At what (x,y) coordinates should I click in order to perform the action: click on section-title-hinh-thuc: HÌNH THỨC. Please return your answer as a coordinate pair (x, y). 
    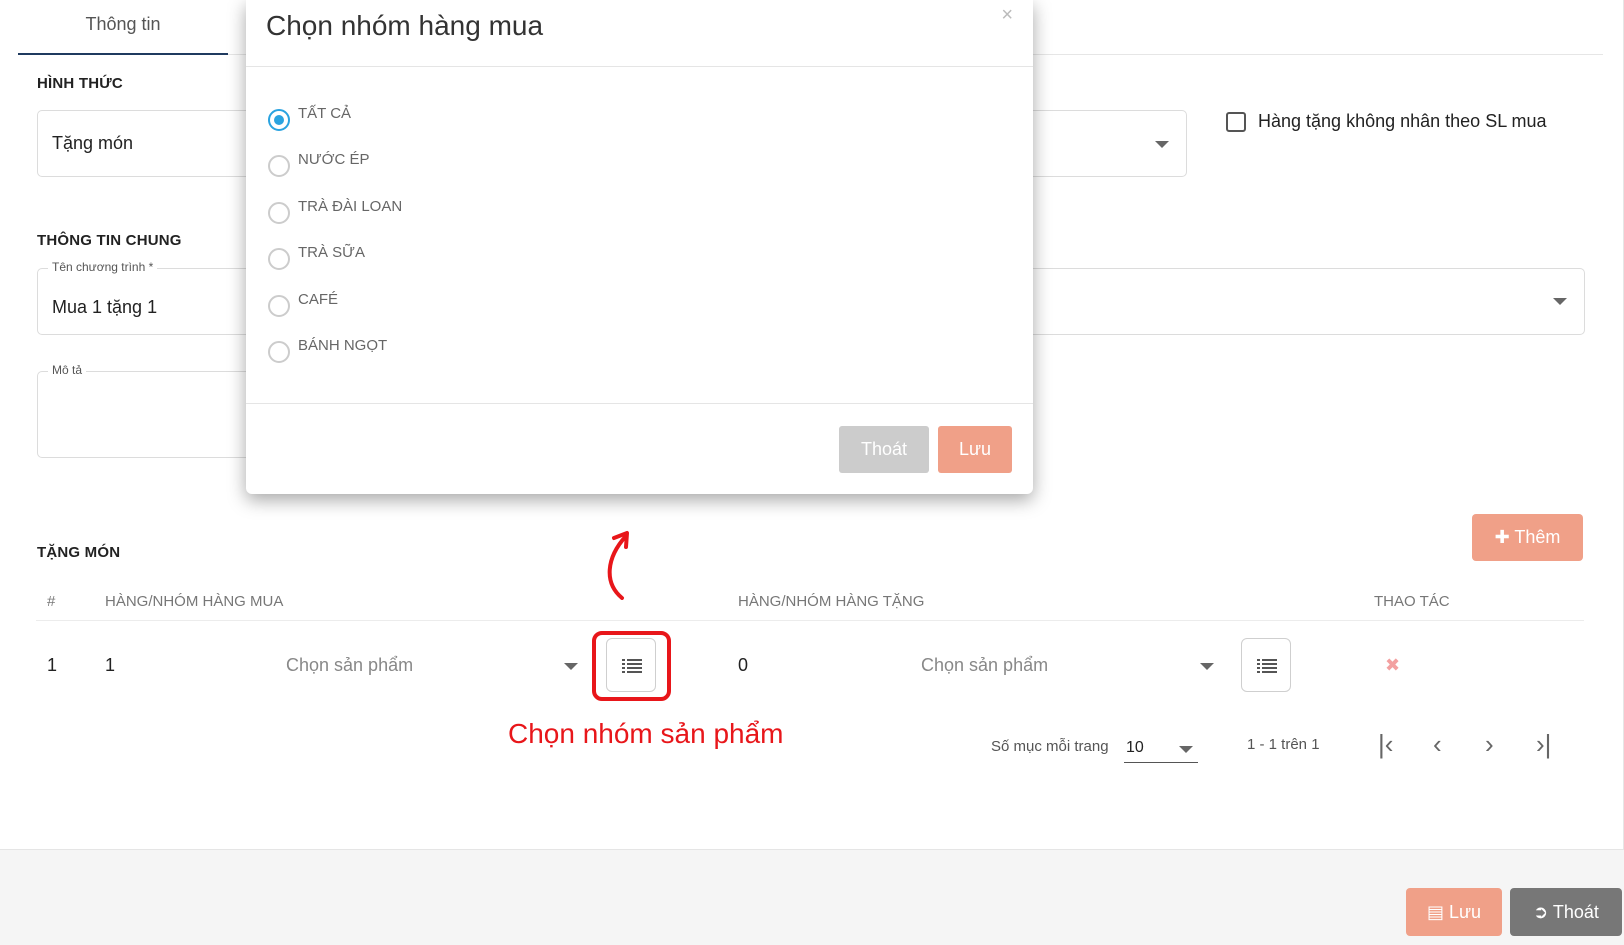
    Looking at the image, I should click on (80, 83).